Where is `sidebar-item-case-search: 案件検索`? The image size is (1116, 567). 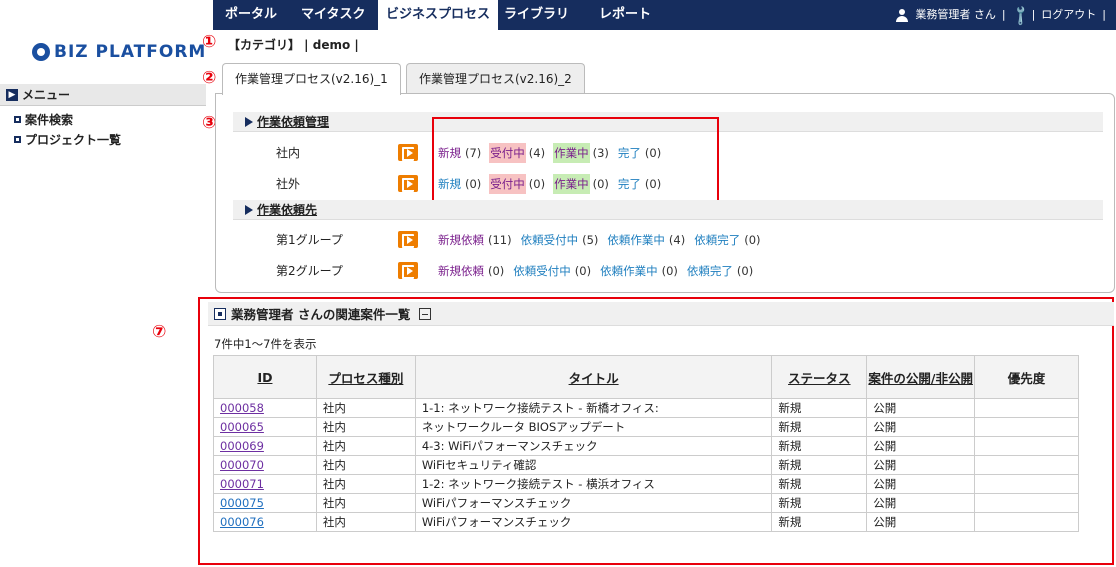 sidebar-item-case-search: 案件検索 is located at coordinates (43, 119).